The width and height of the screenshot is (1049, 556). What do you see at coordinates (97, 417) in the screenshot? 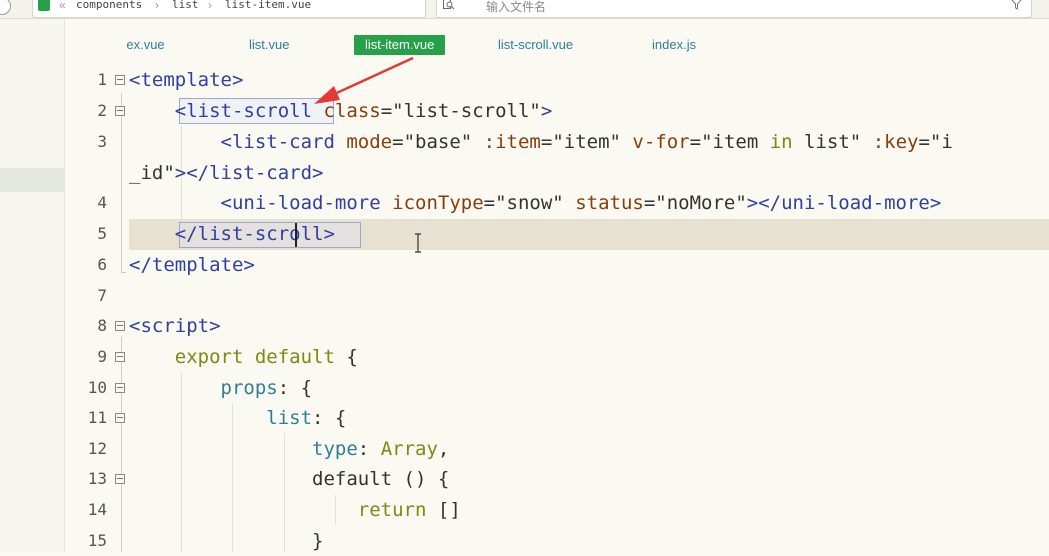
I see `line-number: 11` at bounding box center [97, 417].